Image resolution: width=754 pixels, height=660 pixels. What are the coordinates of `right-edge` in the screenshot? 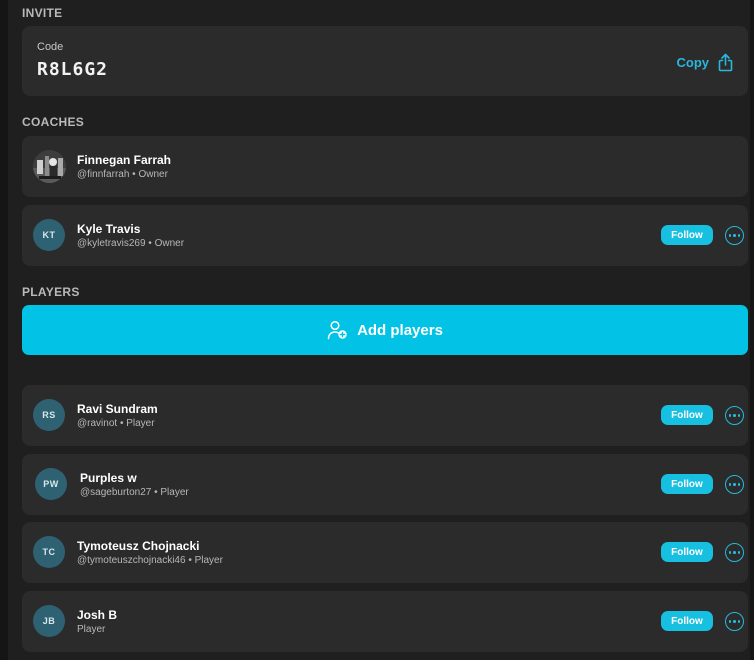 It's located at (752, 330).